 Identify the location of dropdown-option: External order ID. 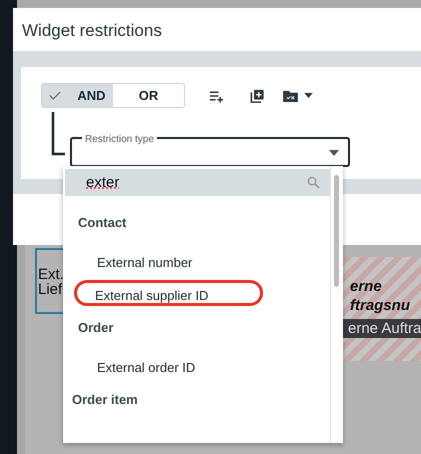
(163, 365).